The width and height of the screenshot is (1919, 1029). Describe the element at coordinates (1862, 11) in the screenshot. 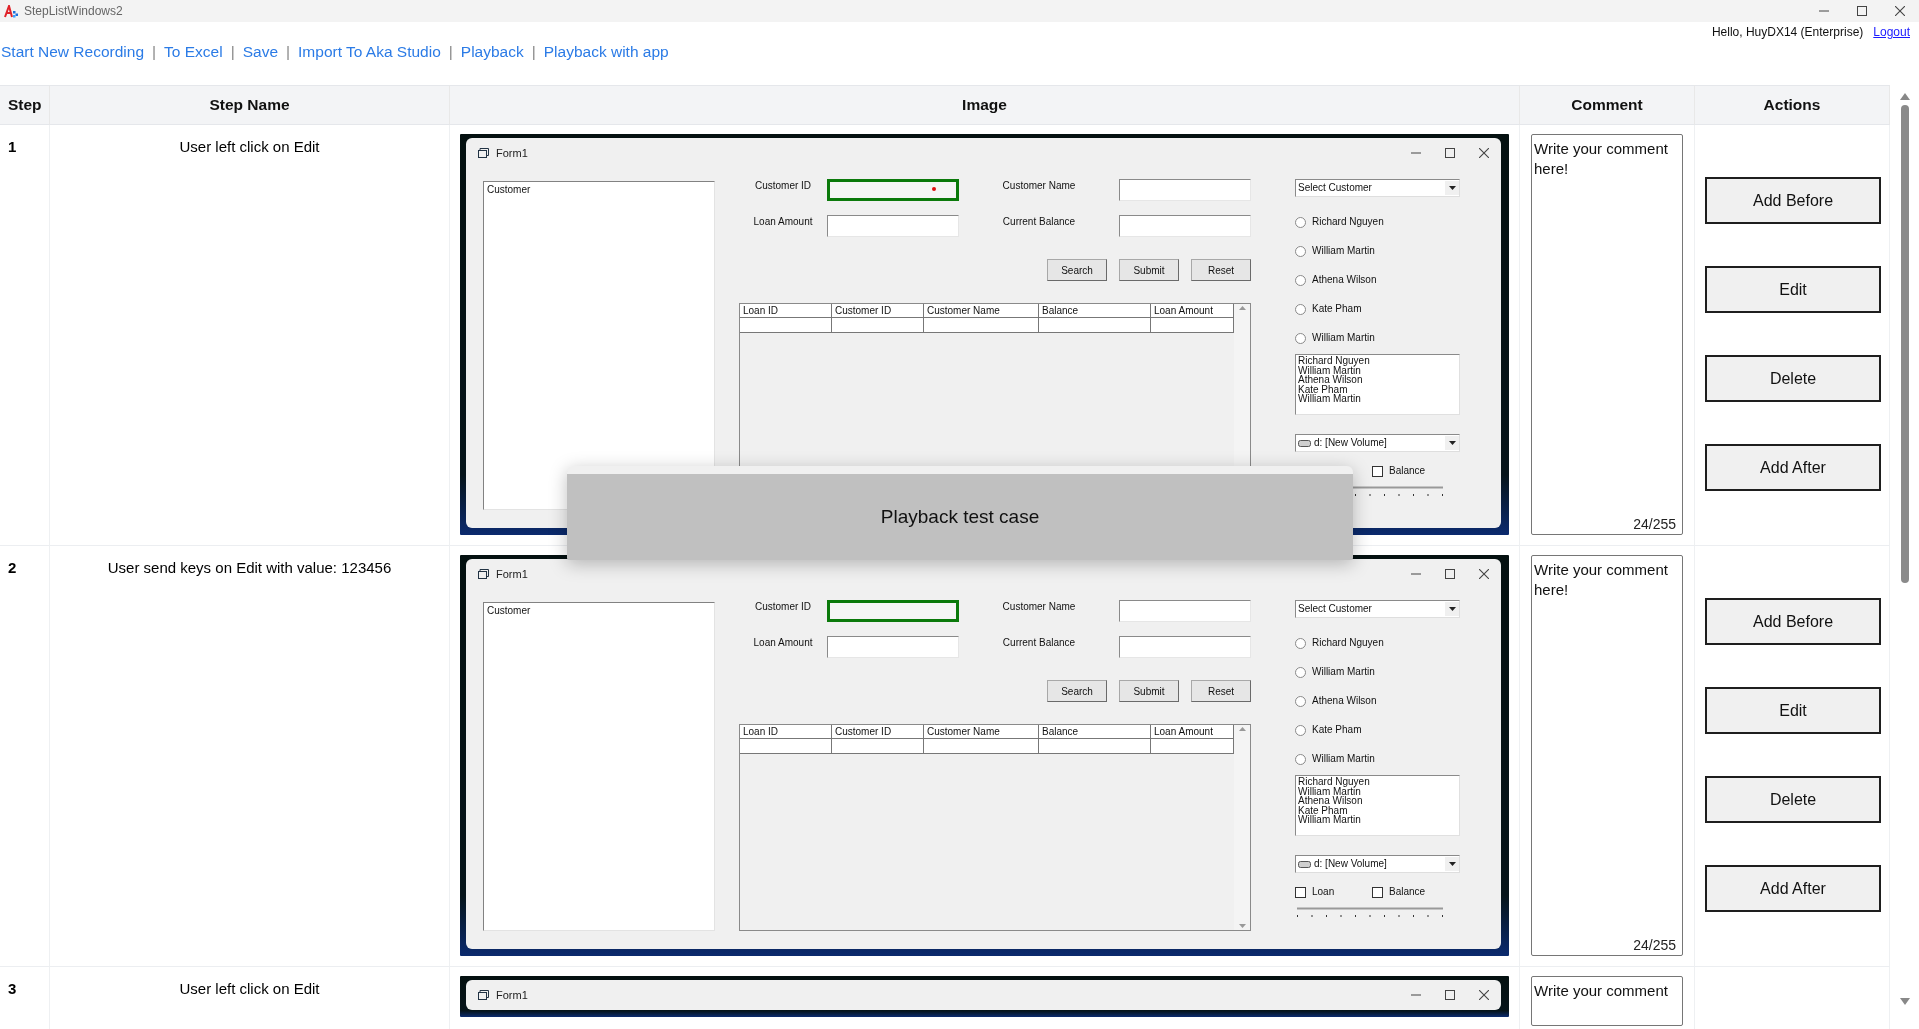

I see `restore-icon` at that location.